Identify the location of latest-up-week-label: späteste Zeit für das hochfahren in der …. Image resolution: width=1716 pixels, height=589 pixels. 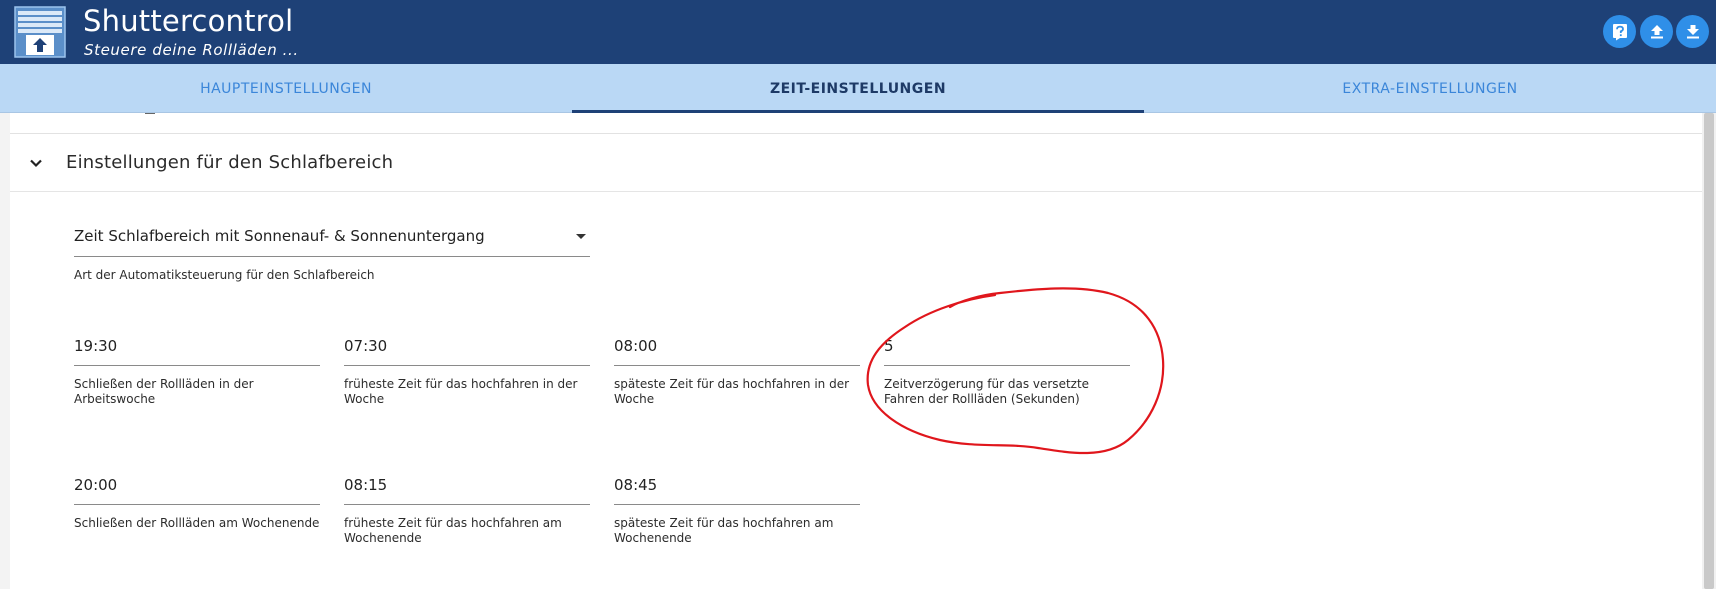
(732, 391).